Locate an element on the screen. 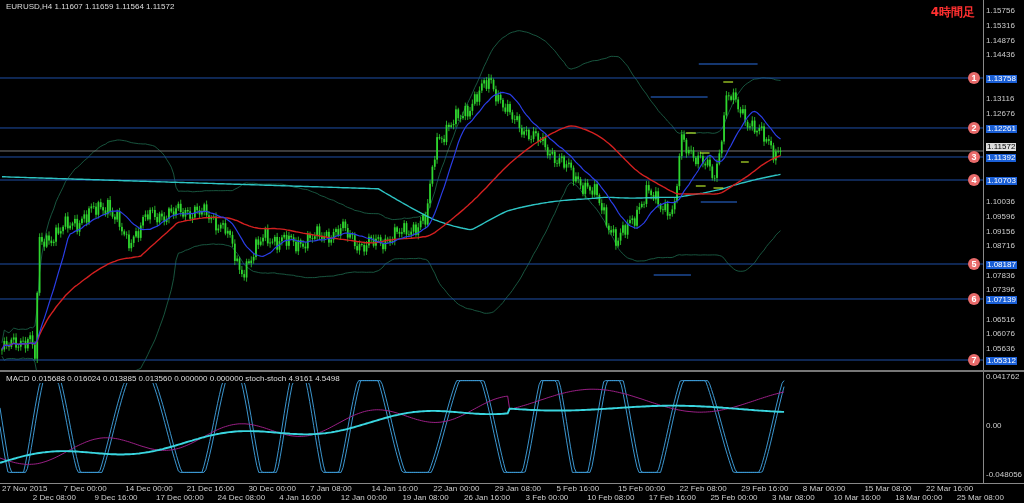 Image resolution: width=1024 pixels, height=503 pixels. price-tick-label: 1.09596 is located at coordinates (1000, 216).